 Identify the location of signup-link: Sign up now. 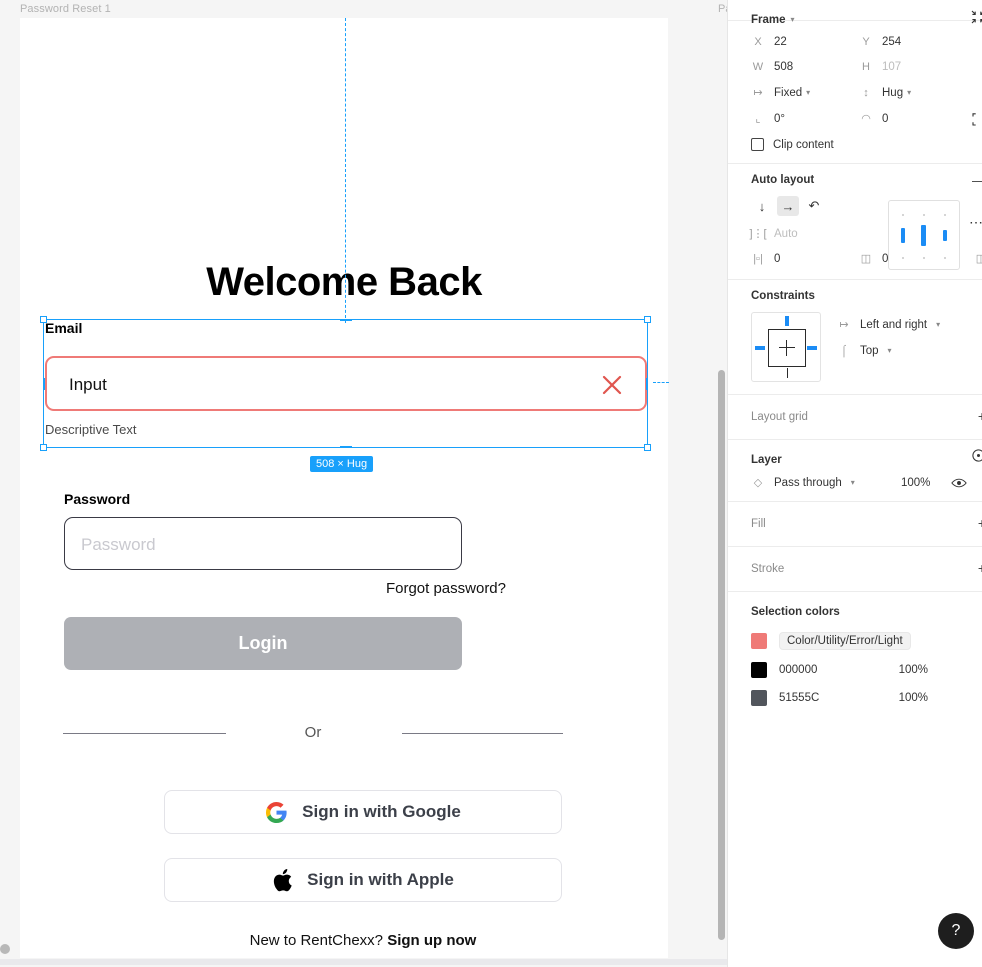
(431, 940).